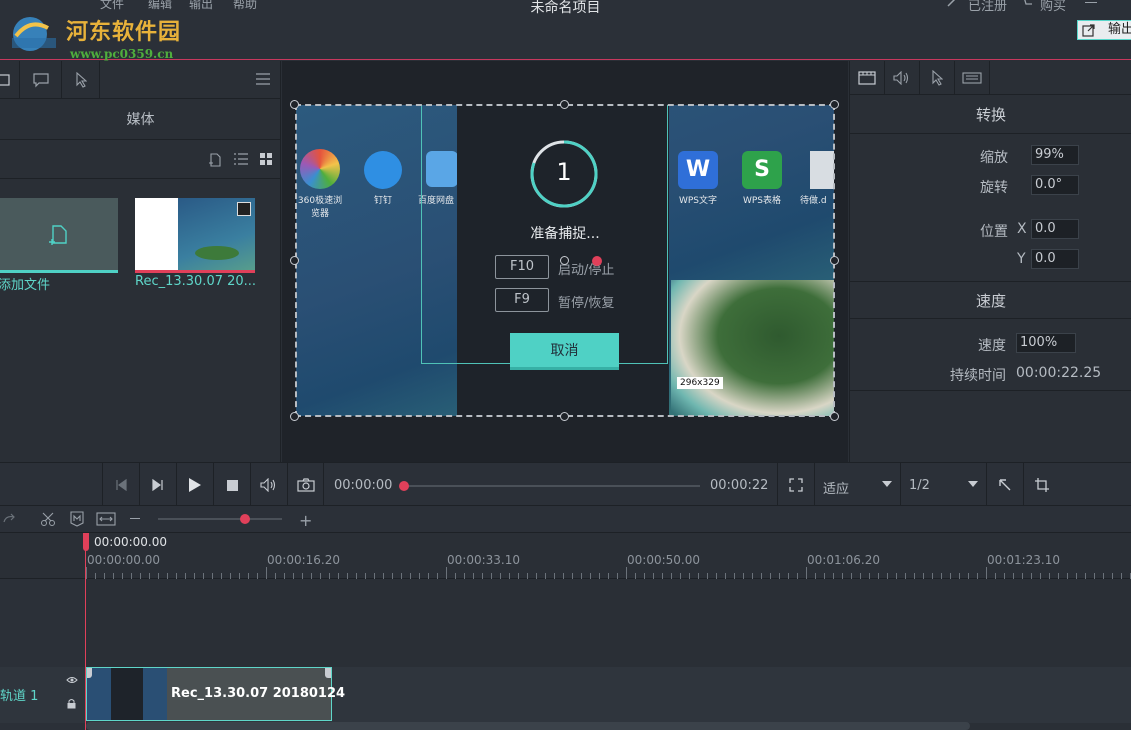 This screenshot has width=1131, height=730. Describe the element at coordinates (122, 54) in the screenshot. I see `watermark-url: www.pc0359.cn` at that location.